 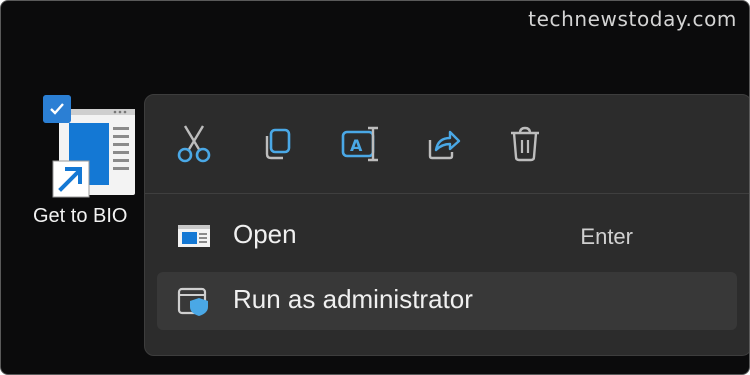 What do you see at coordinates (356, 145) in the screenshot?
I see `svg-text: A` at bounding box center [356, 145].